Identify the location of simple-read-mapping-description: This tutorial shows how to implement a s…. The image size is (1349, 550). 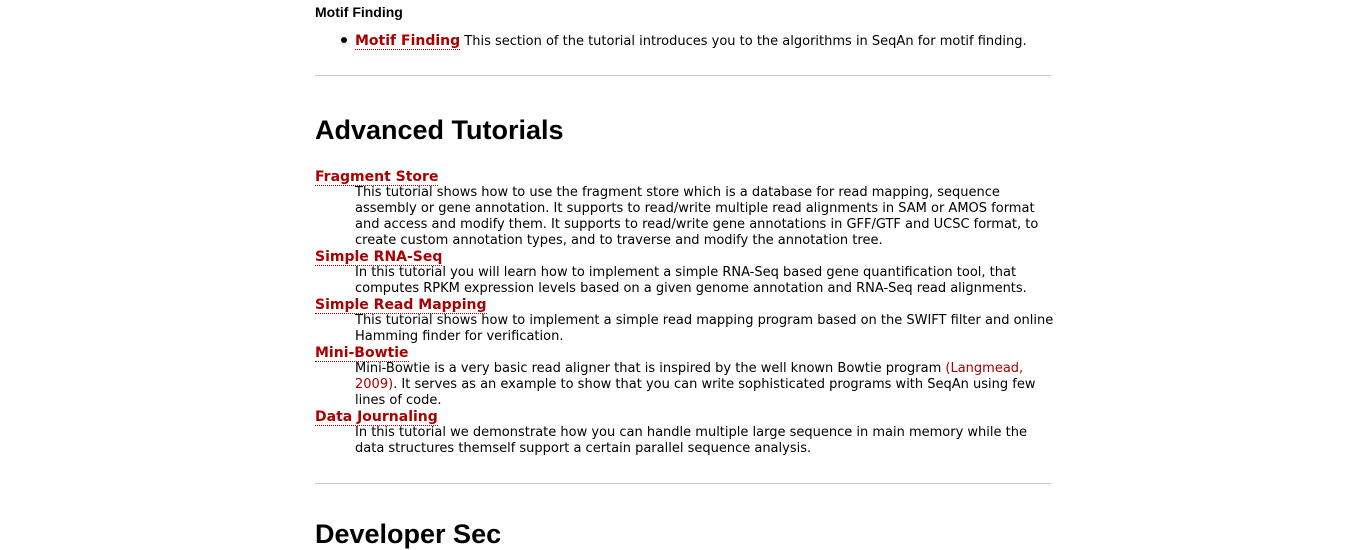
(704, 328).